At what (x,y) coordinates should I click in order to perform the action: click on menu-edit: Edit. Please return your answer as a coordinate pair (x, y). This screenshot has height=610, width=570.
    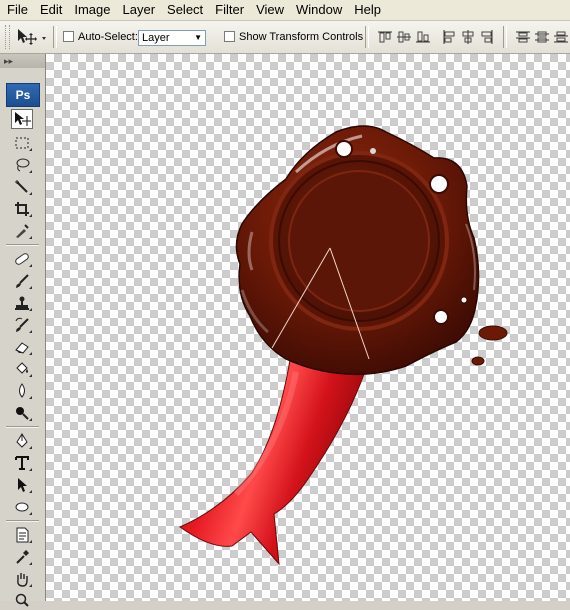
    Looking at the image, I should click on (51, 10).